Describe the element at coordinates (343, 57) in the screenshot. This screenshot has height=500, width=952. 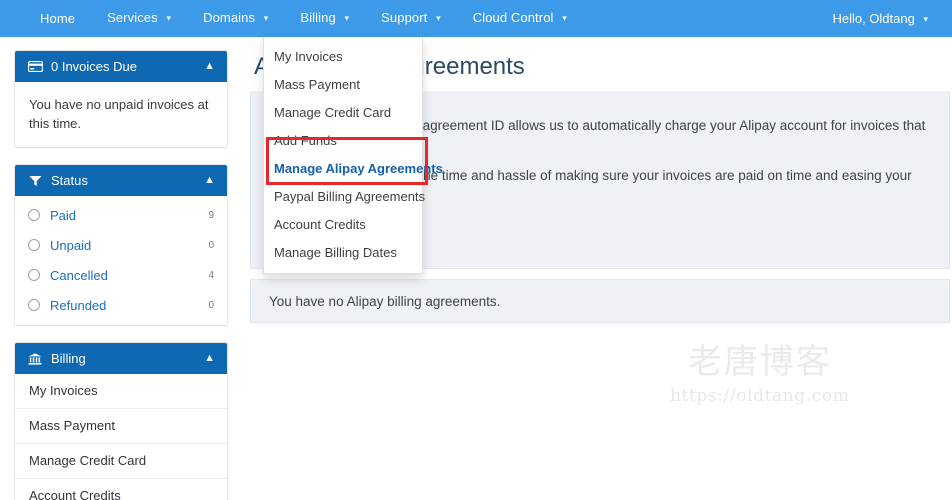
I see `dropdown-item-my-invoices: My Invoices` at that location.